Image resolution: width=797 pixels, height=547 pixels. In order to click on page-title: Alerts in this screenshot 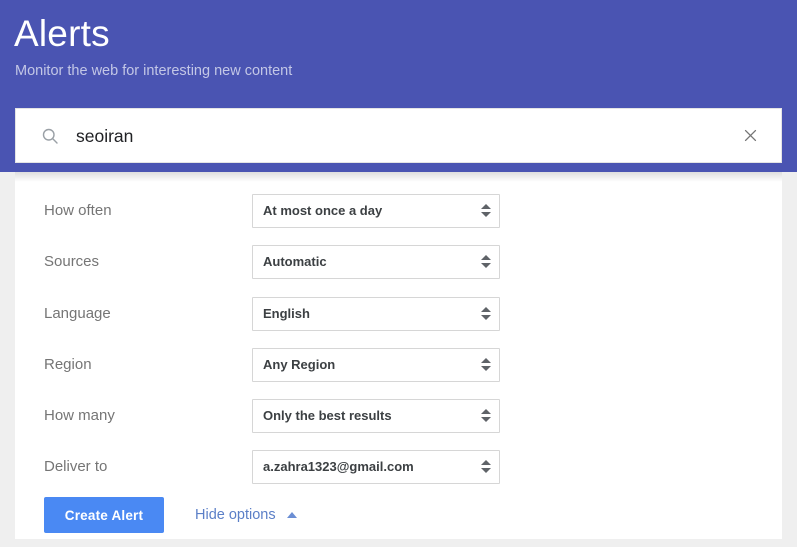, I will do `click(62, 33)`.